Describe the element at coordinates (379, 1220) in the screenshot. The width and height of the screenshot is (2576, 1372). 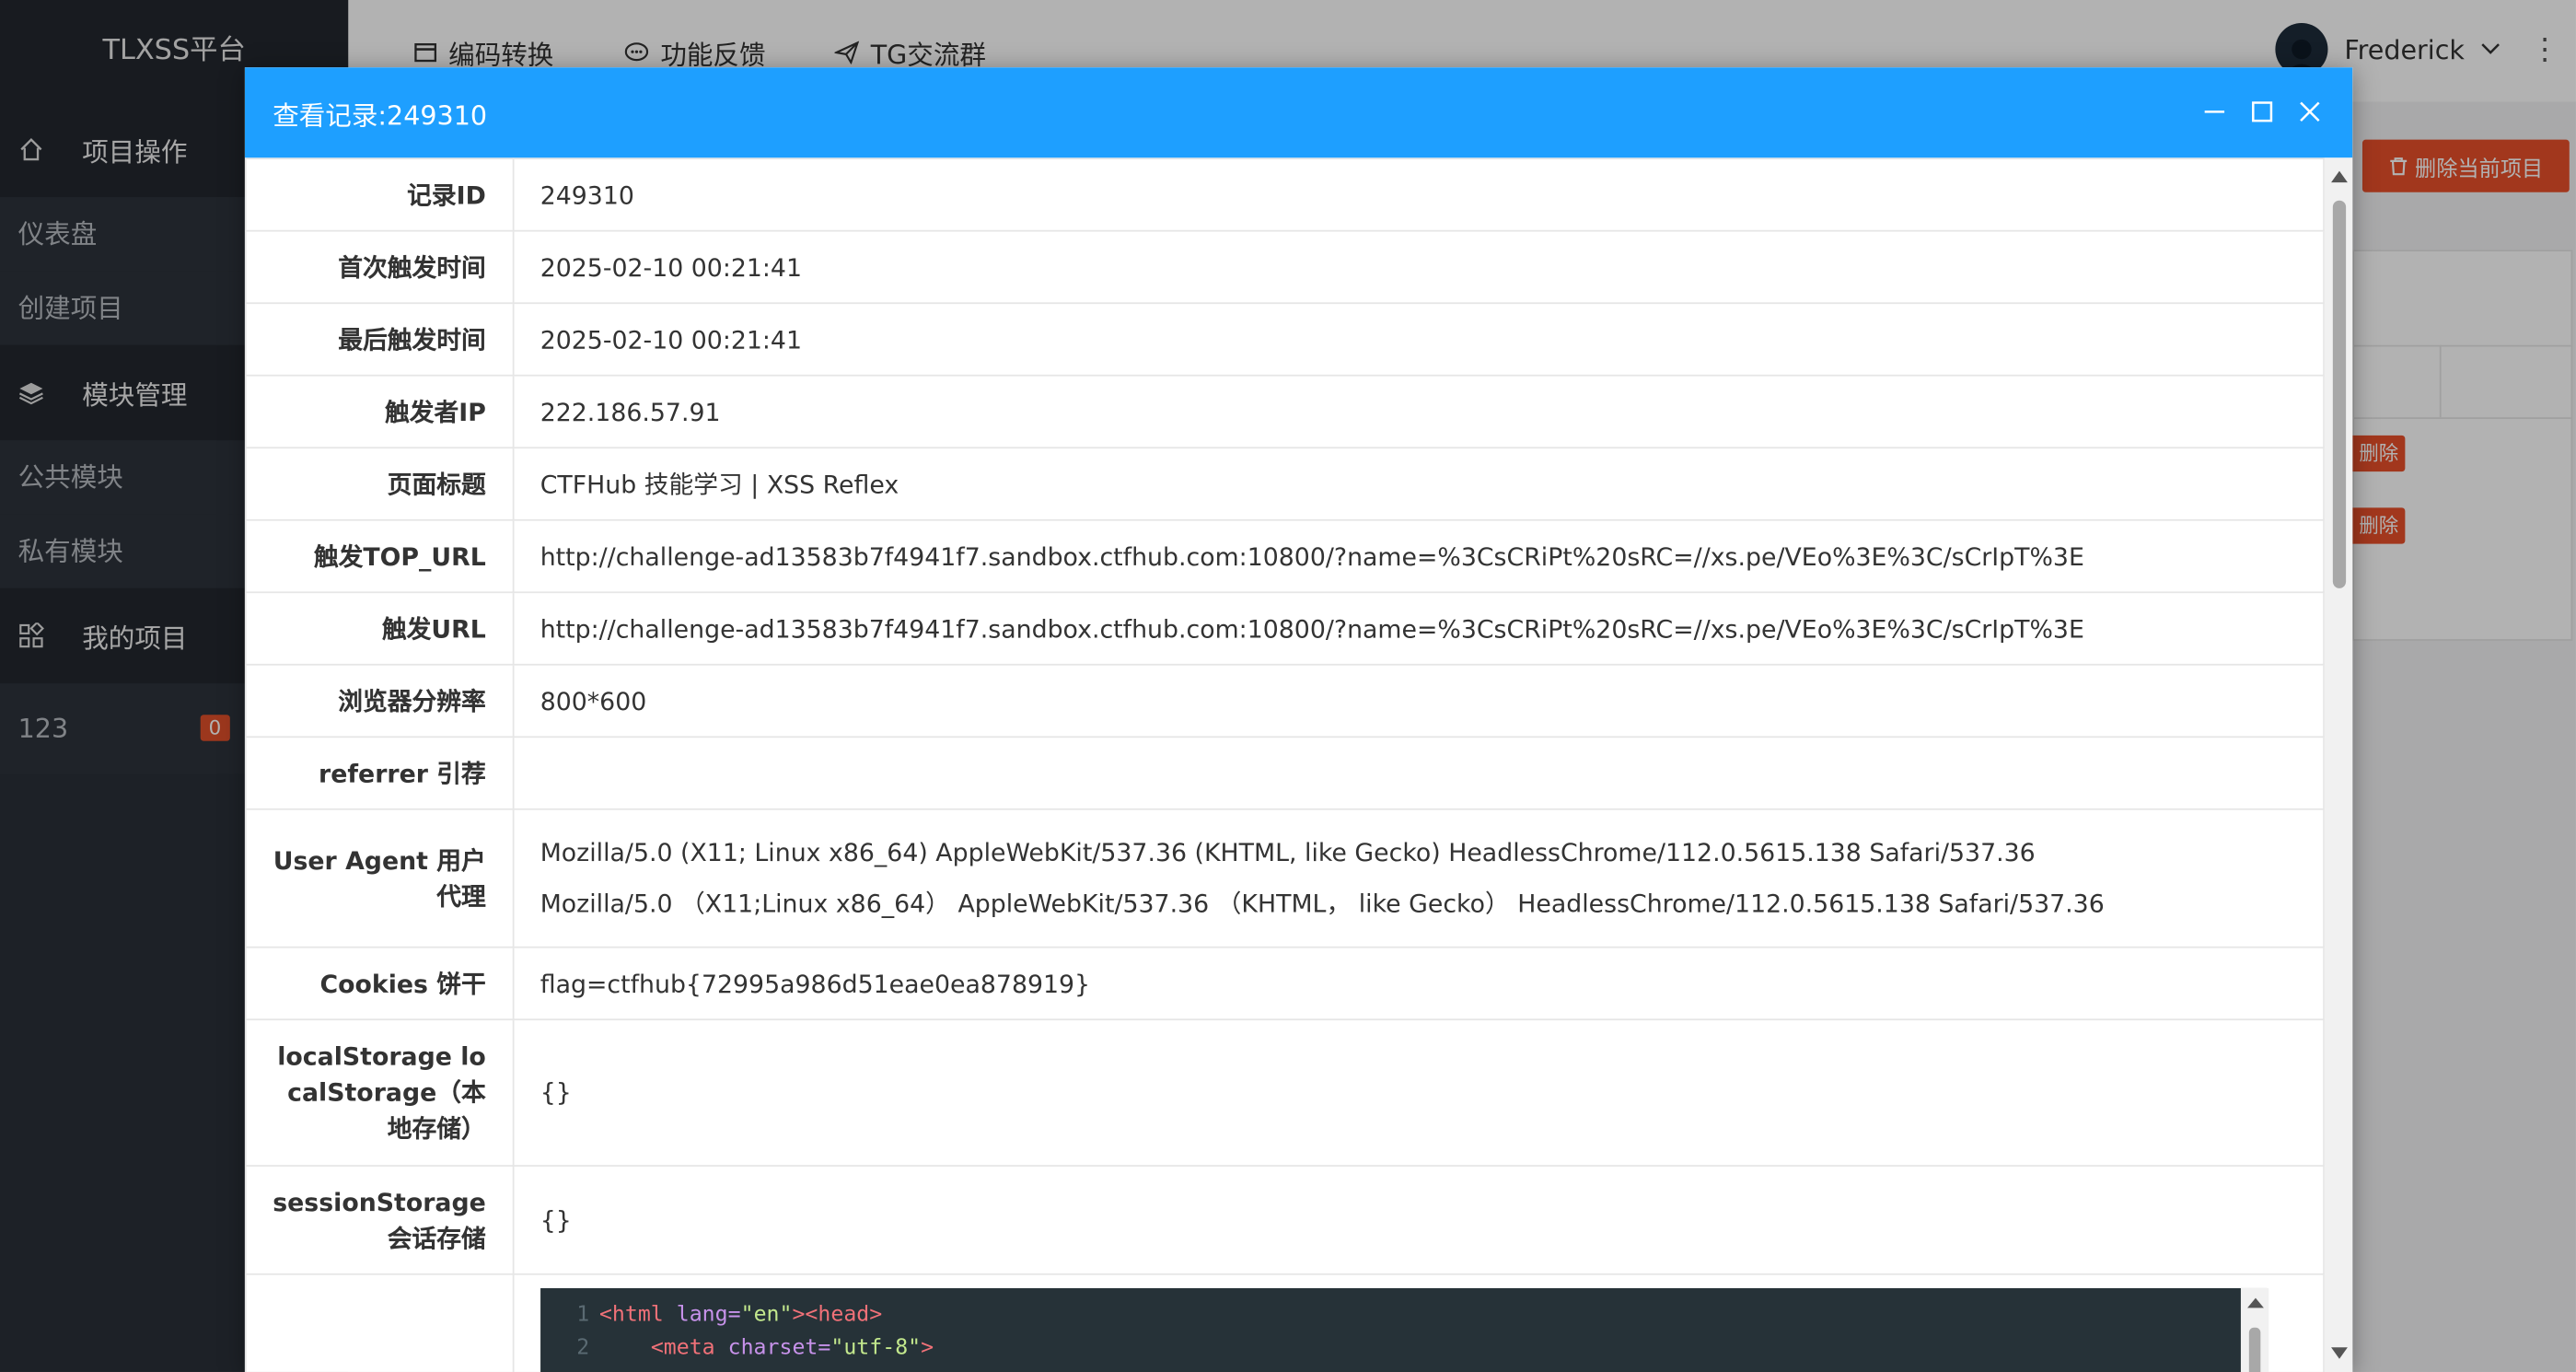
I see `row-key: sessionStorage 会话存储` at that location.